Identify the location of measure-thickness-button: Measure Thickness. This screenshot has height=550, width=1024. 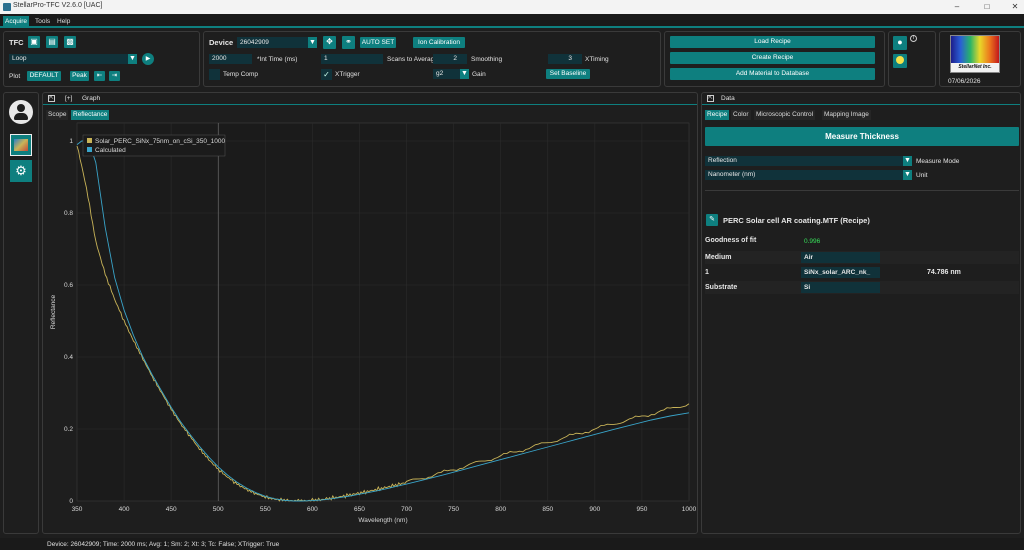
(862, 136).